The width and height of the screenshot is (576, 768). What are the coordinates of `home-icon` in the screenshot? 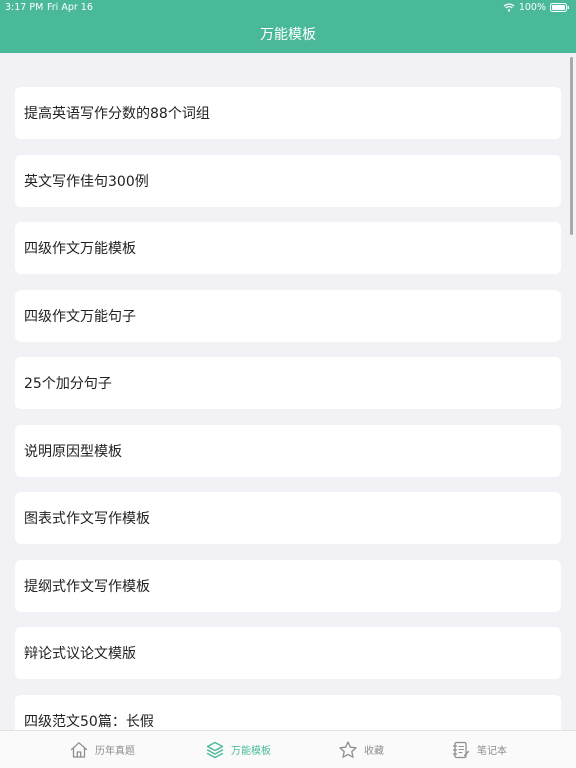 It's located at (79, 750).